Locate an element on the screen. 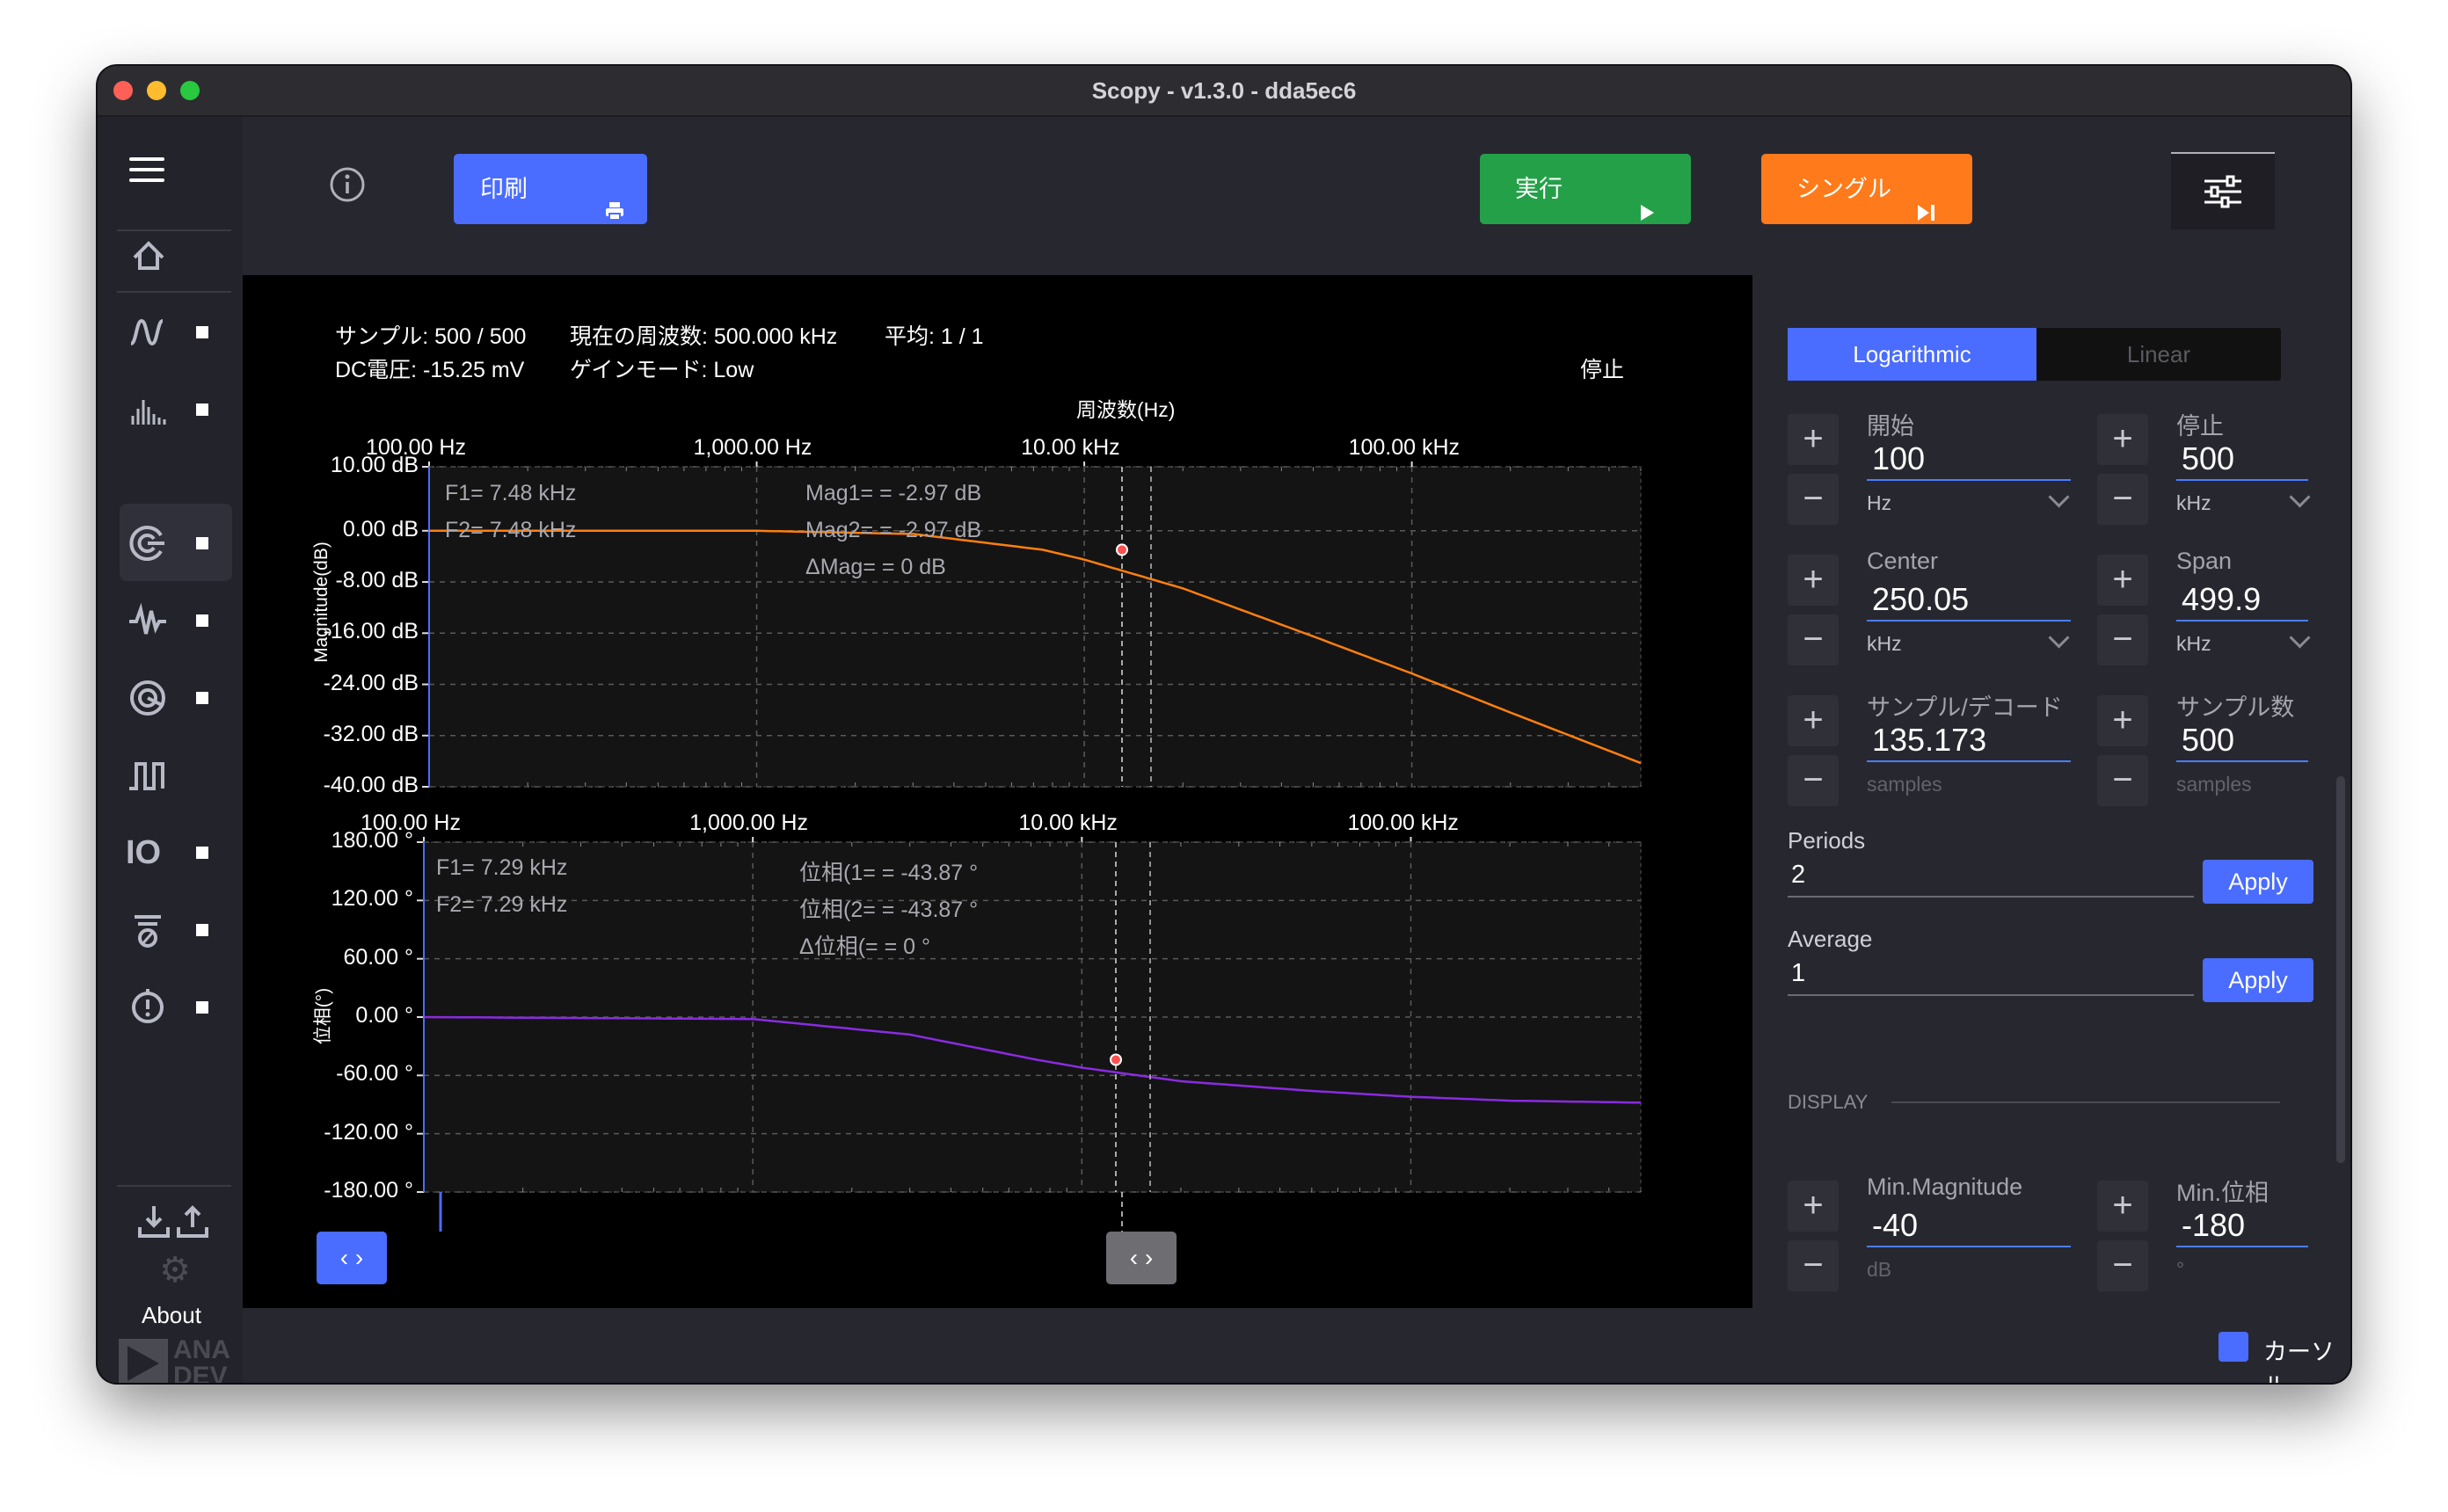 The width and height of the screenshot is (2448, 1512). average-apply-button: Apply is located at coordinates (2258, 980).